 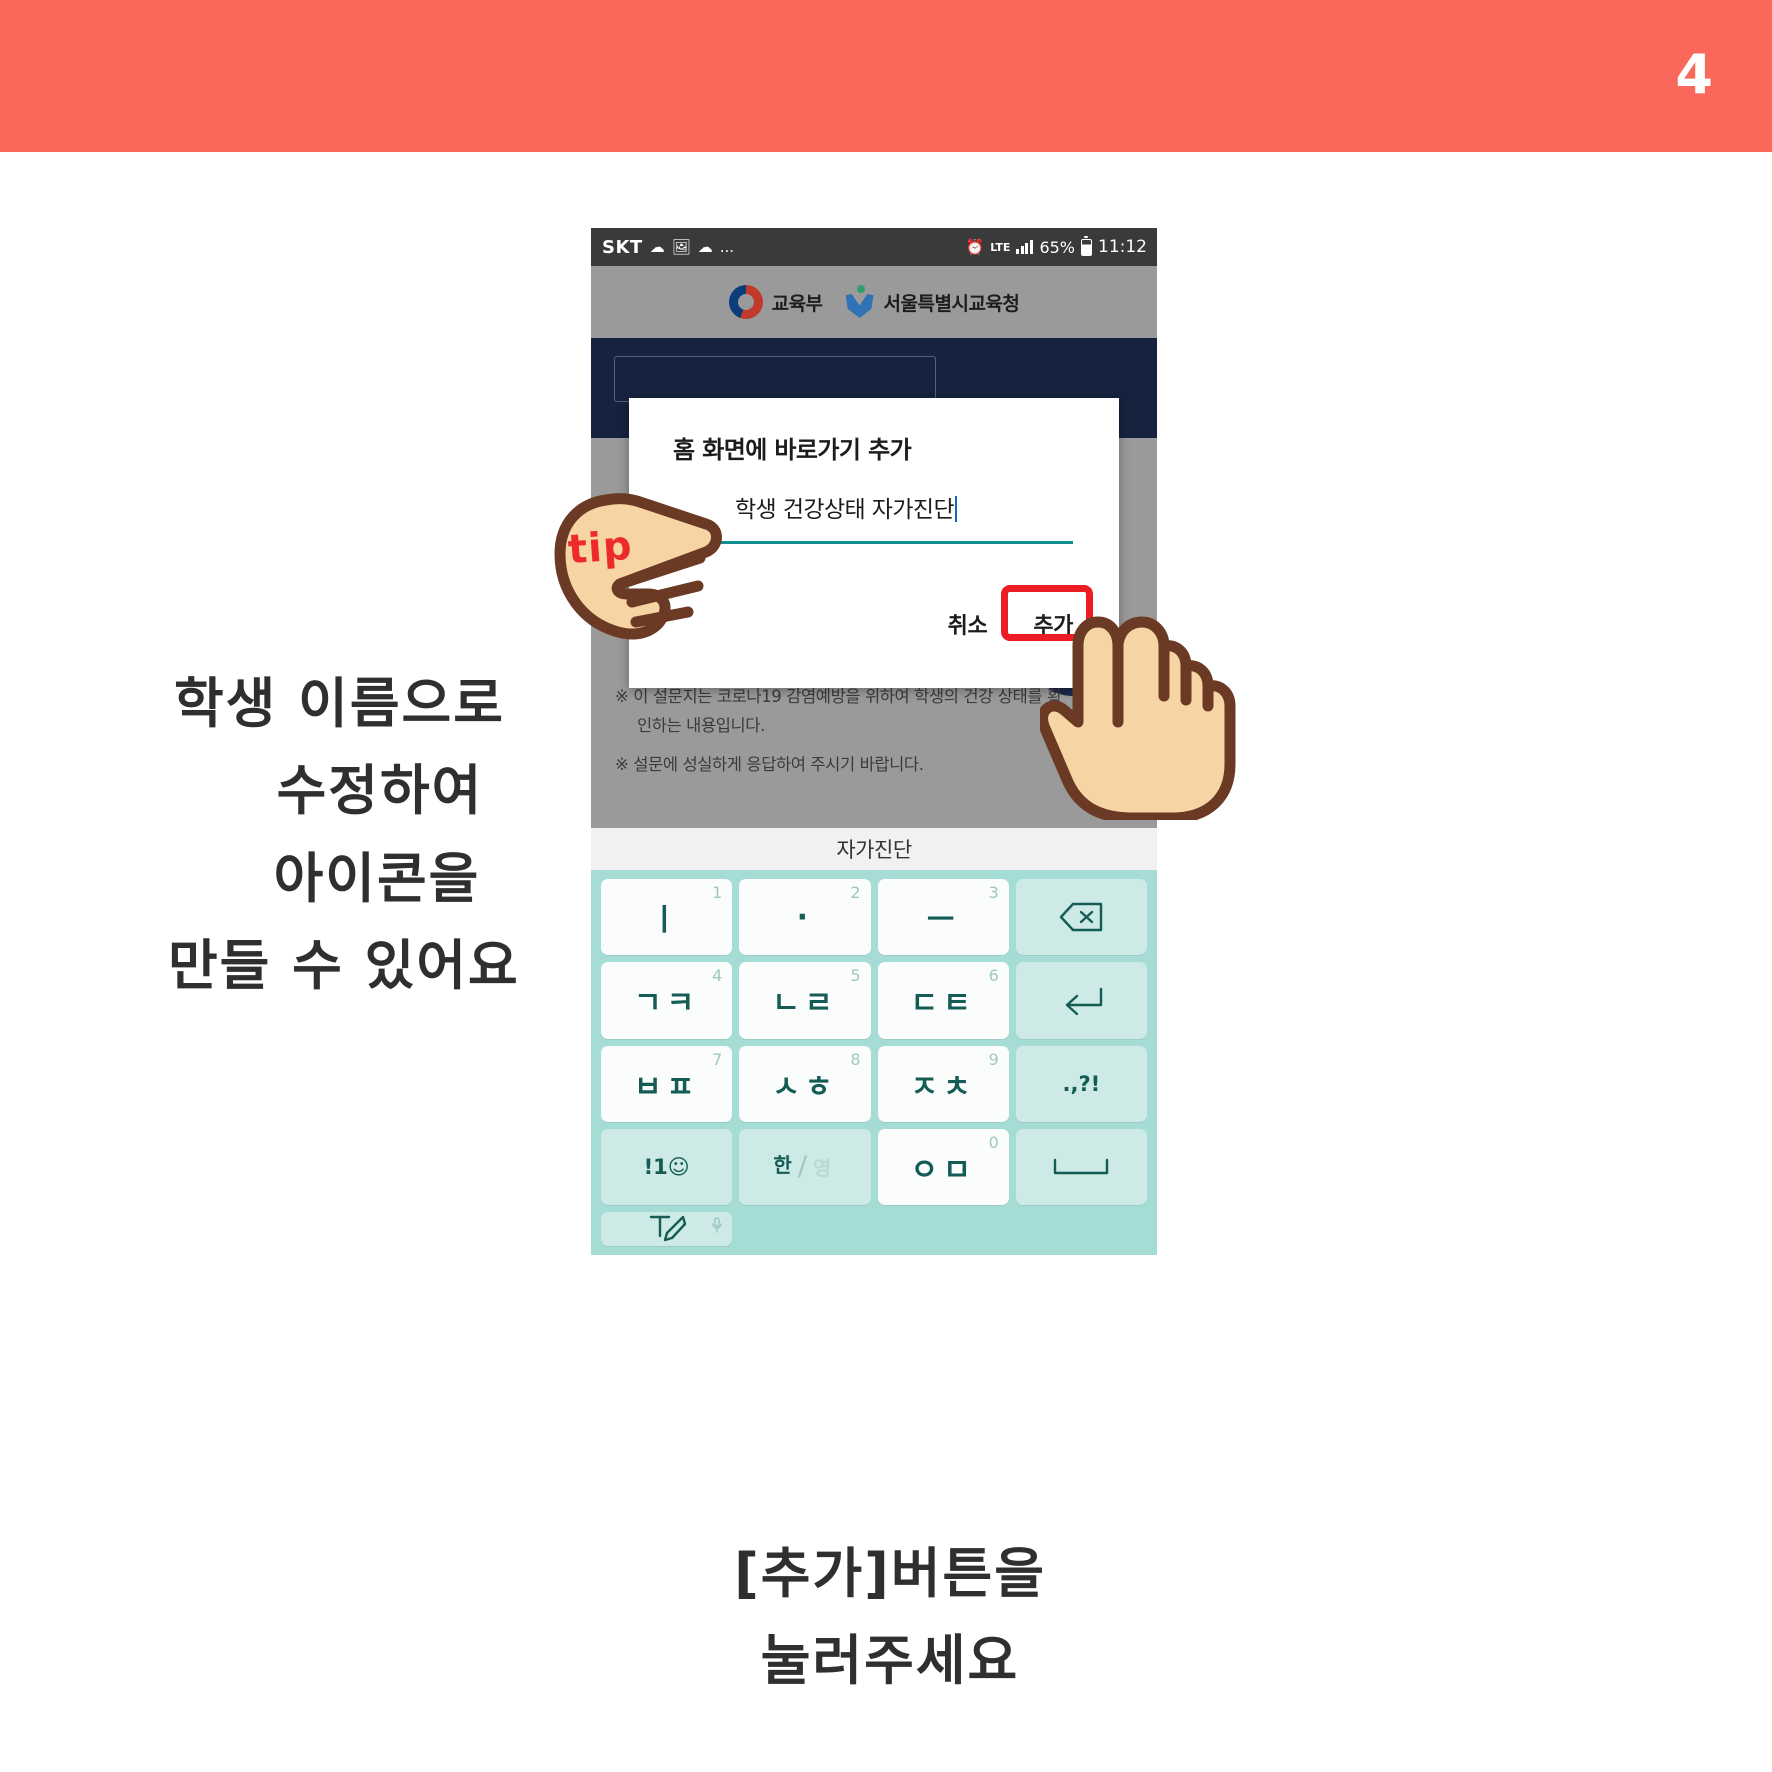 I want to click on suggestion-word: 자가진단, so click(x=874, y=849).